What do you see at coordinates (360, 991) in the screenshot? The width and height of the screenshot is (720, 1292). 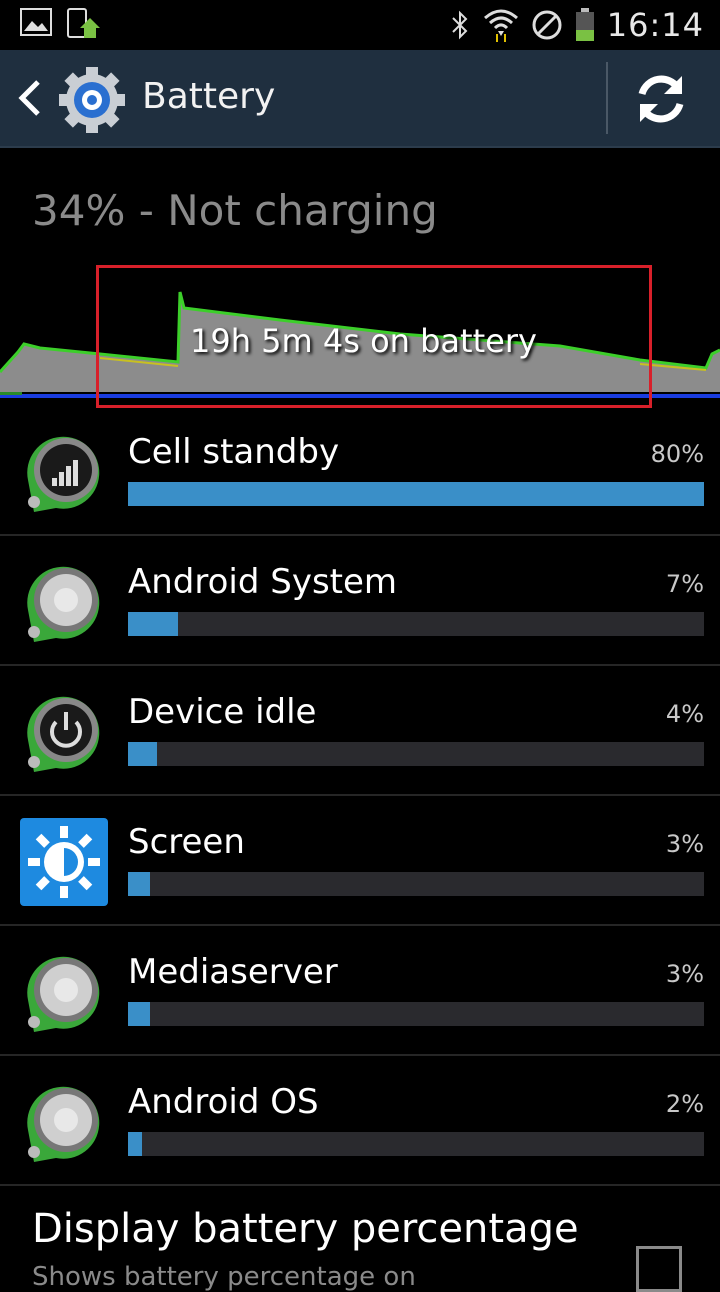 I see `list-item-mediaserver: Mediaserver 3%` at bounding box center [360, 991].